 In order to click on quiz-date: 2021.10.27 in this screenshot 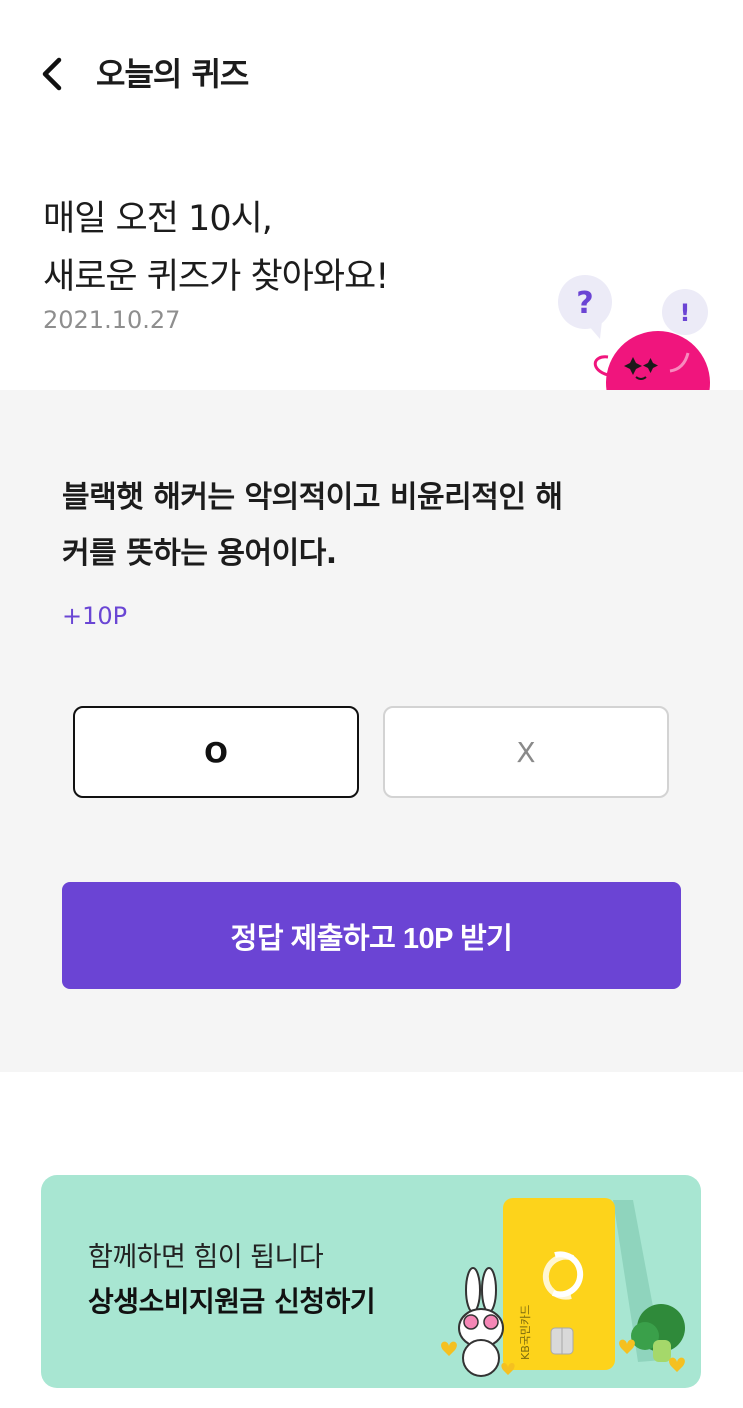, I will do `click(112, 320)`.